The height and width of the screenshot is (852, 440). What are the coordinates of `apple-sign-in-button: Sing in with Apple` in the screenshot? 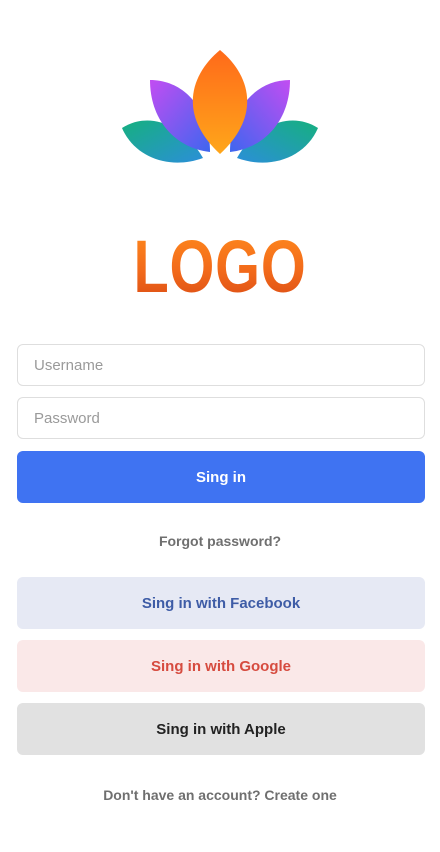 It's located at (221, 729).